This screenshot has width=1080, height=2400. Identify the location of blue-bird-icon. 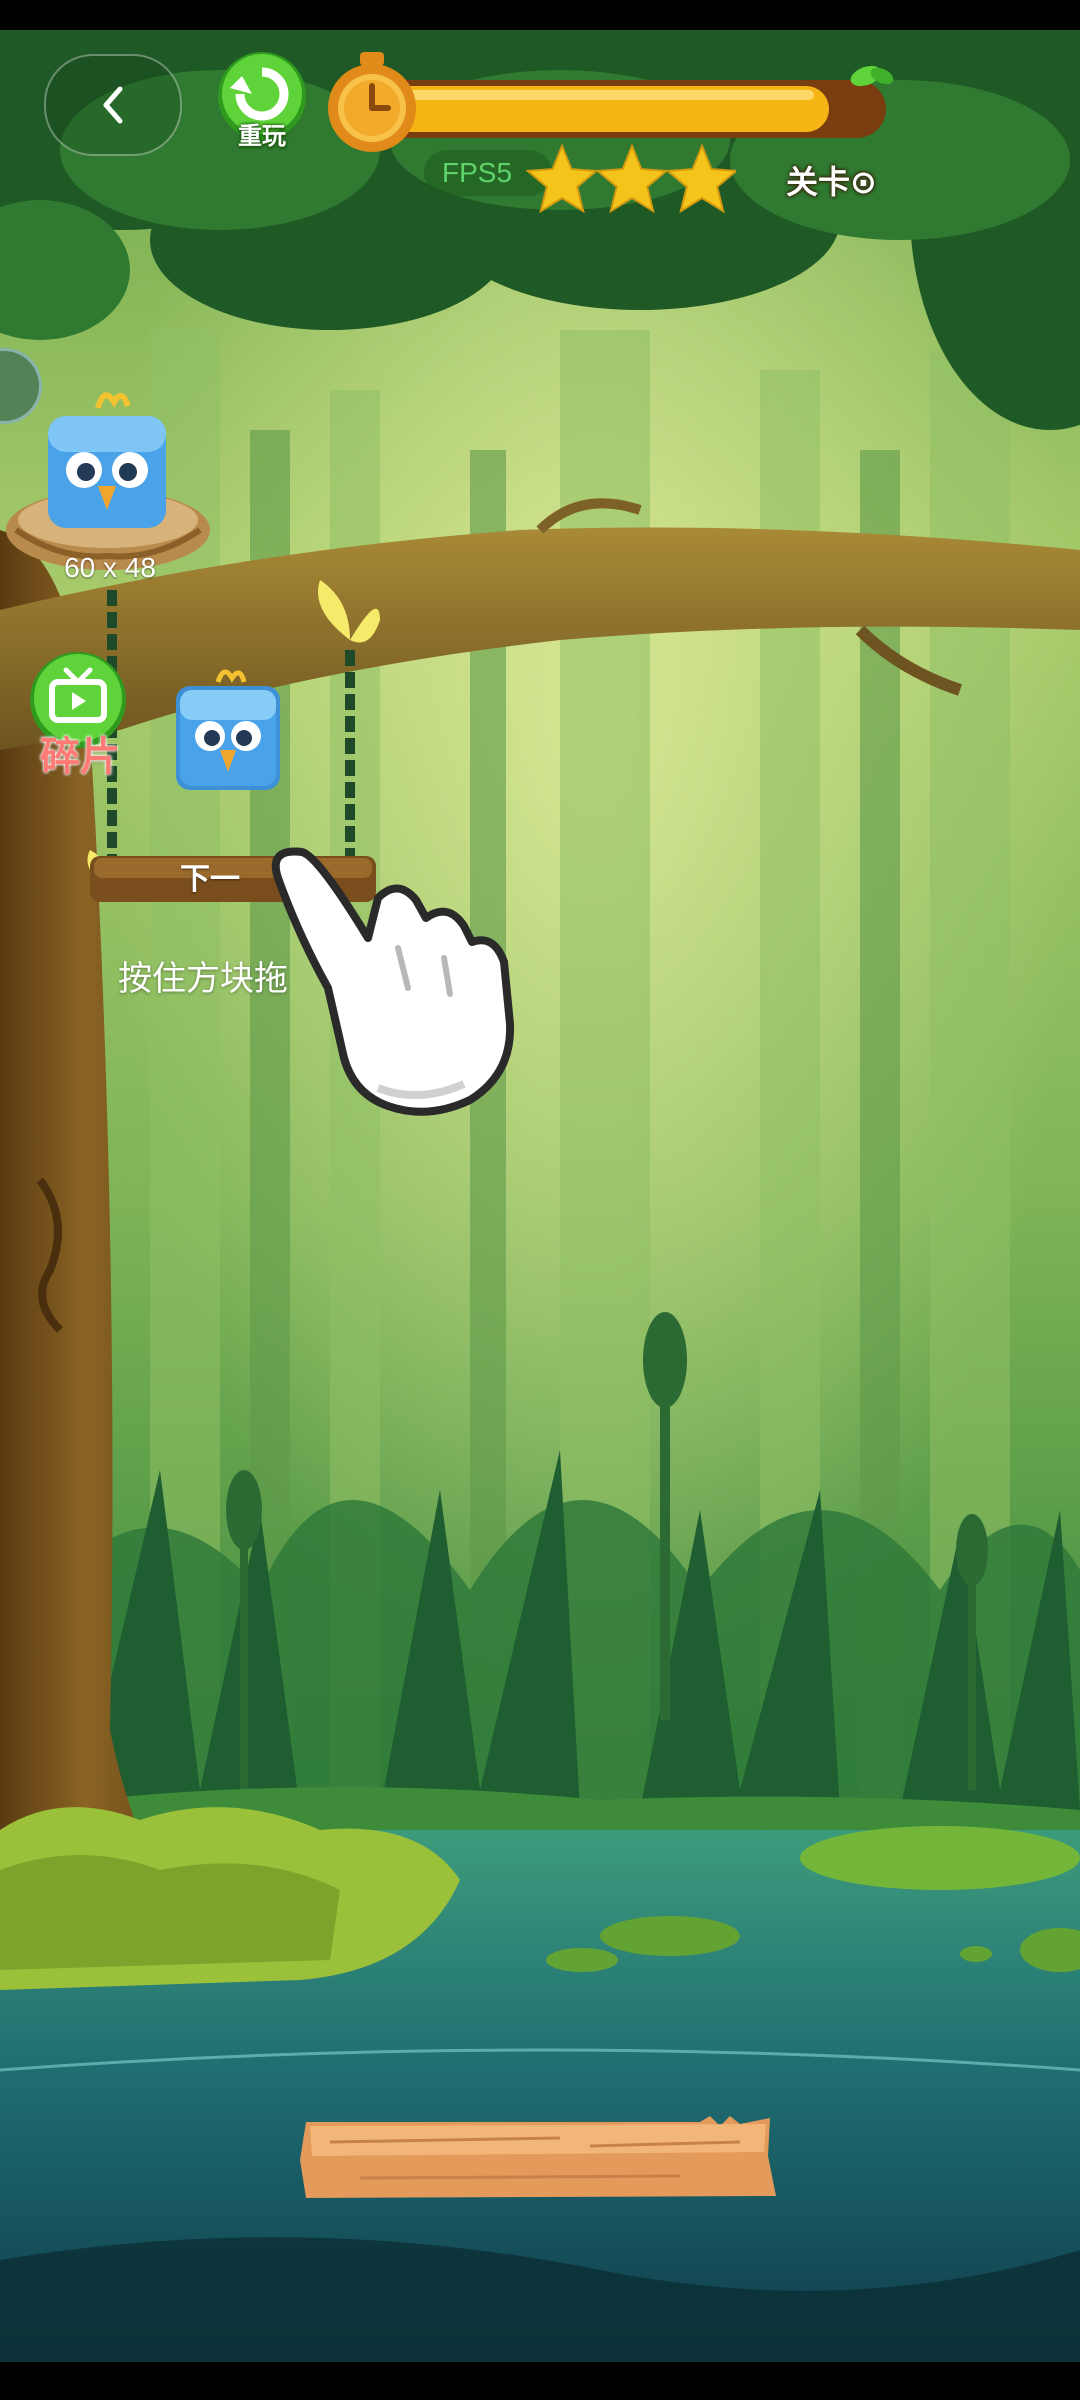
(107, 460).